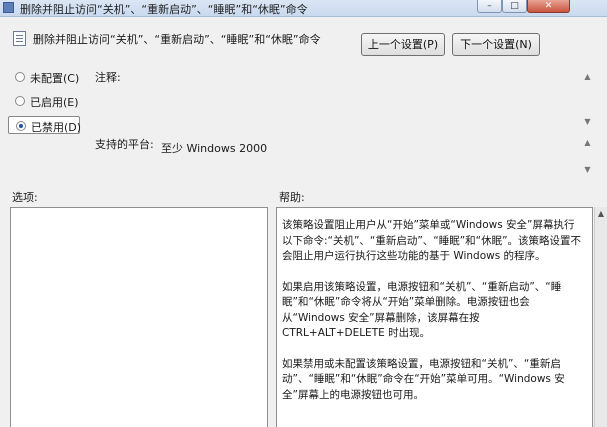 Image resolution: width=607 pixels, height=427 pixels. I want to click on state-radio-group: 未配置(C) 已启用(E) 已禁用(D), so click(45, 102).